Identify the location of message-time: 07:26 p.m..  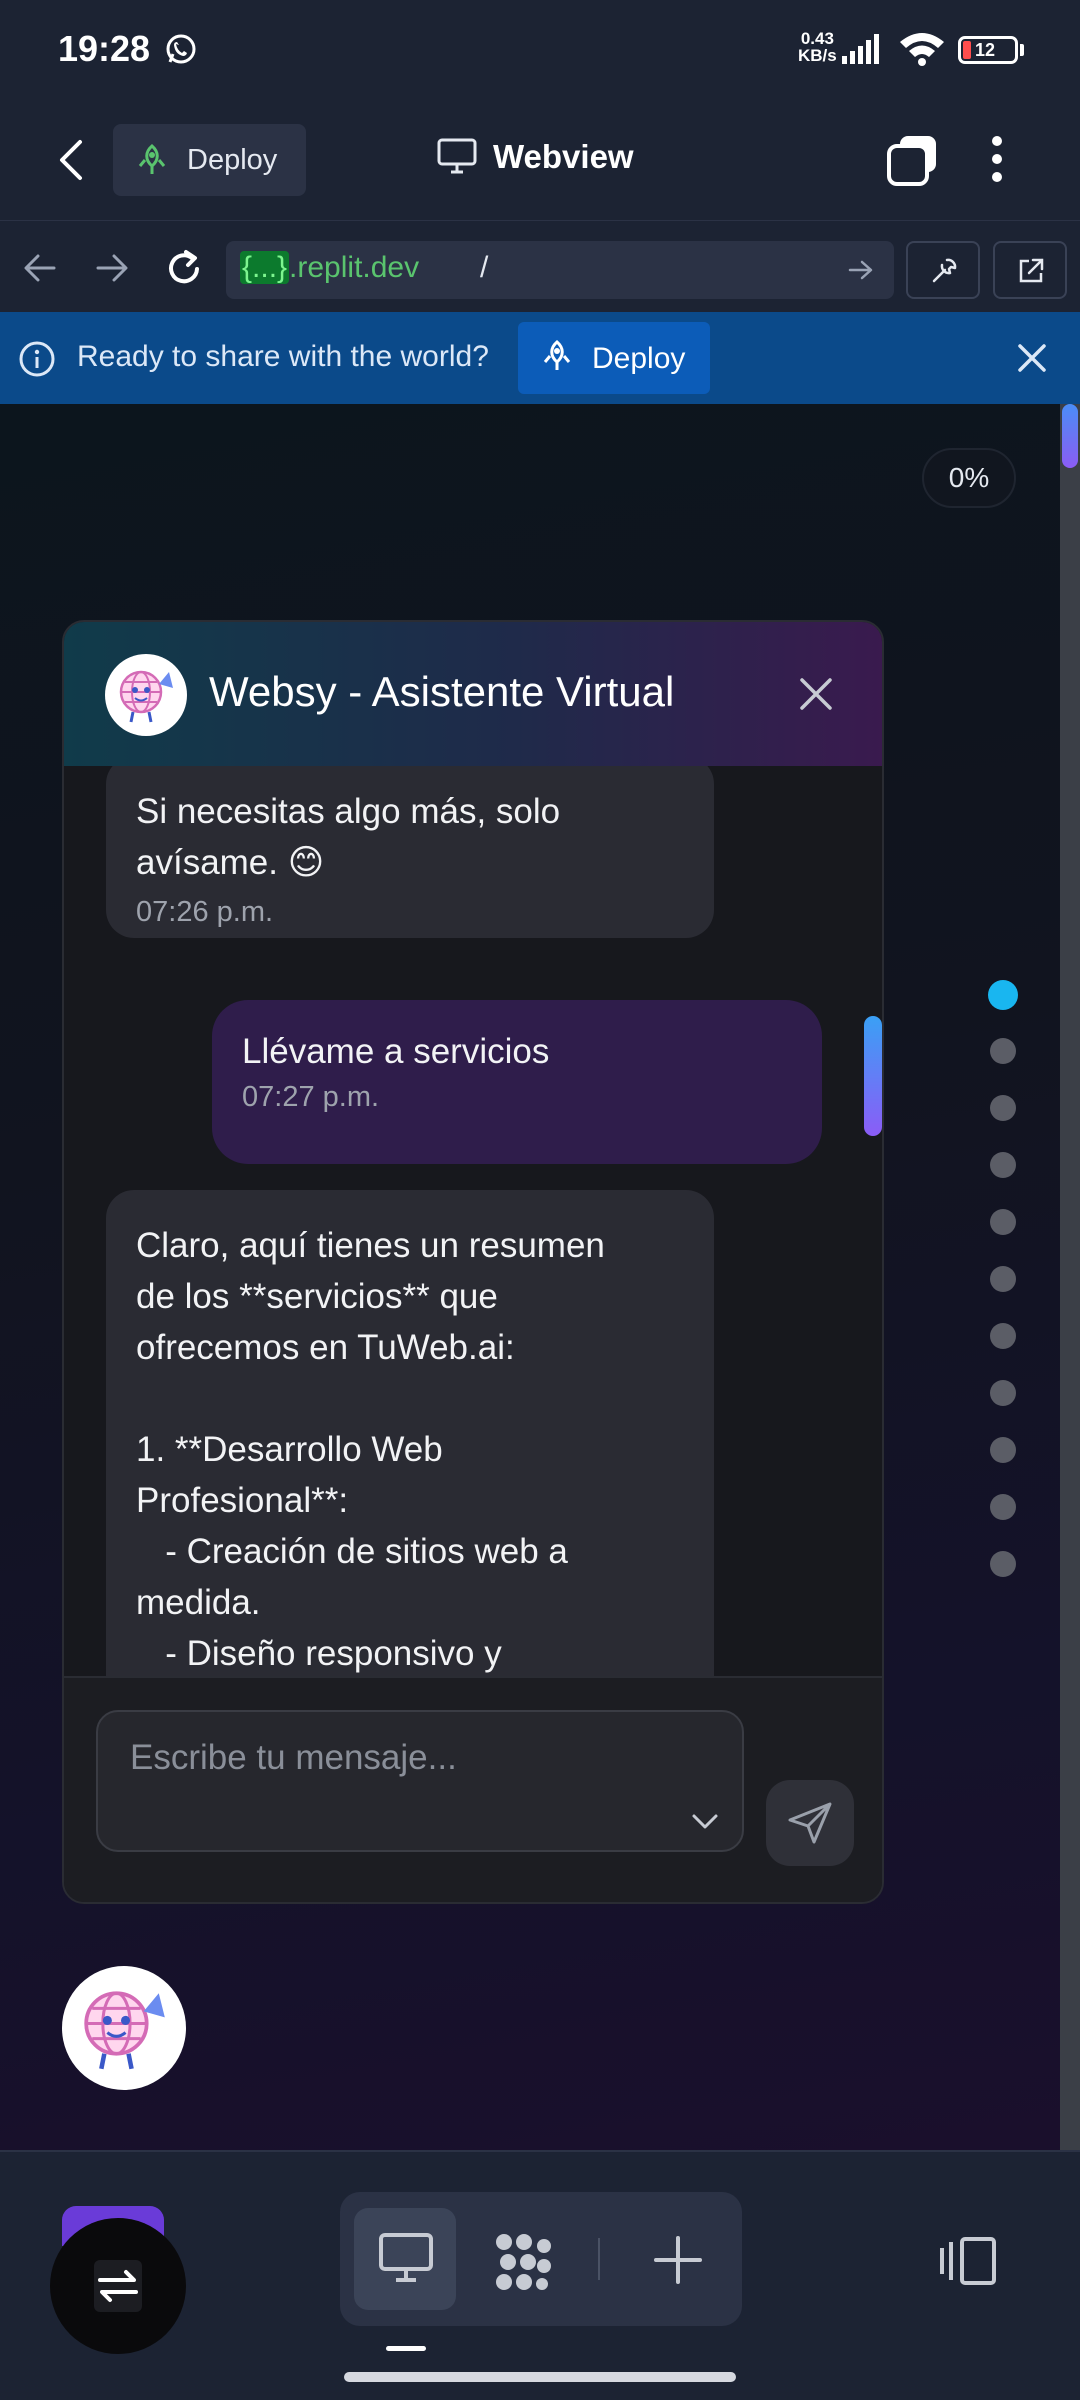
(205, 912).